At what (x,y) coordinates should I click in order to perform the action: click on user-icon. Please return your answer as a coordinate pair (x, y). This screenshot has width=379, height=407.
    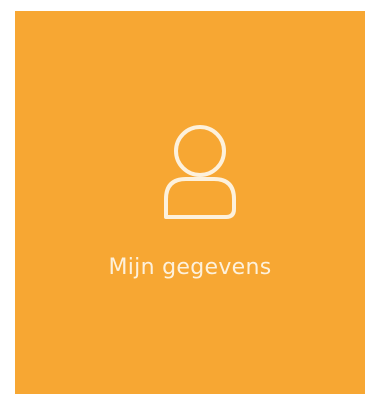
    Looking at the image, I should click on (200, 172).